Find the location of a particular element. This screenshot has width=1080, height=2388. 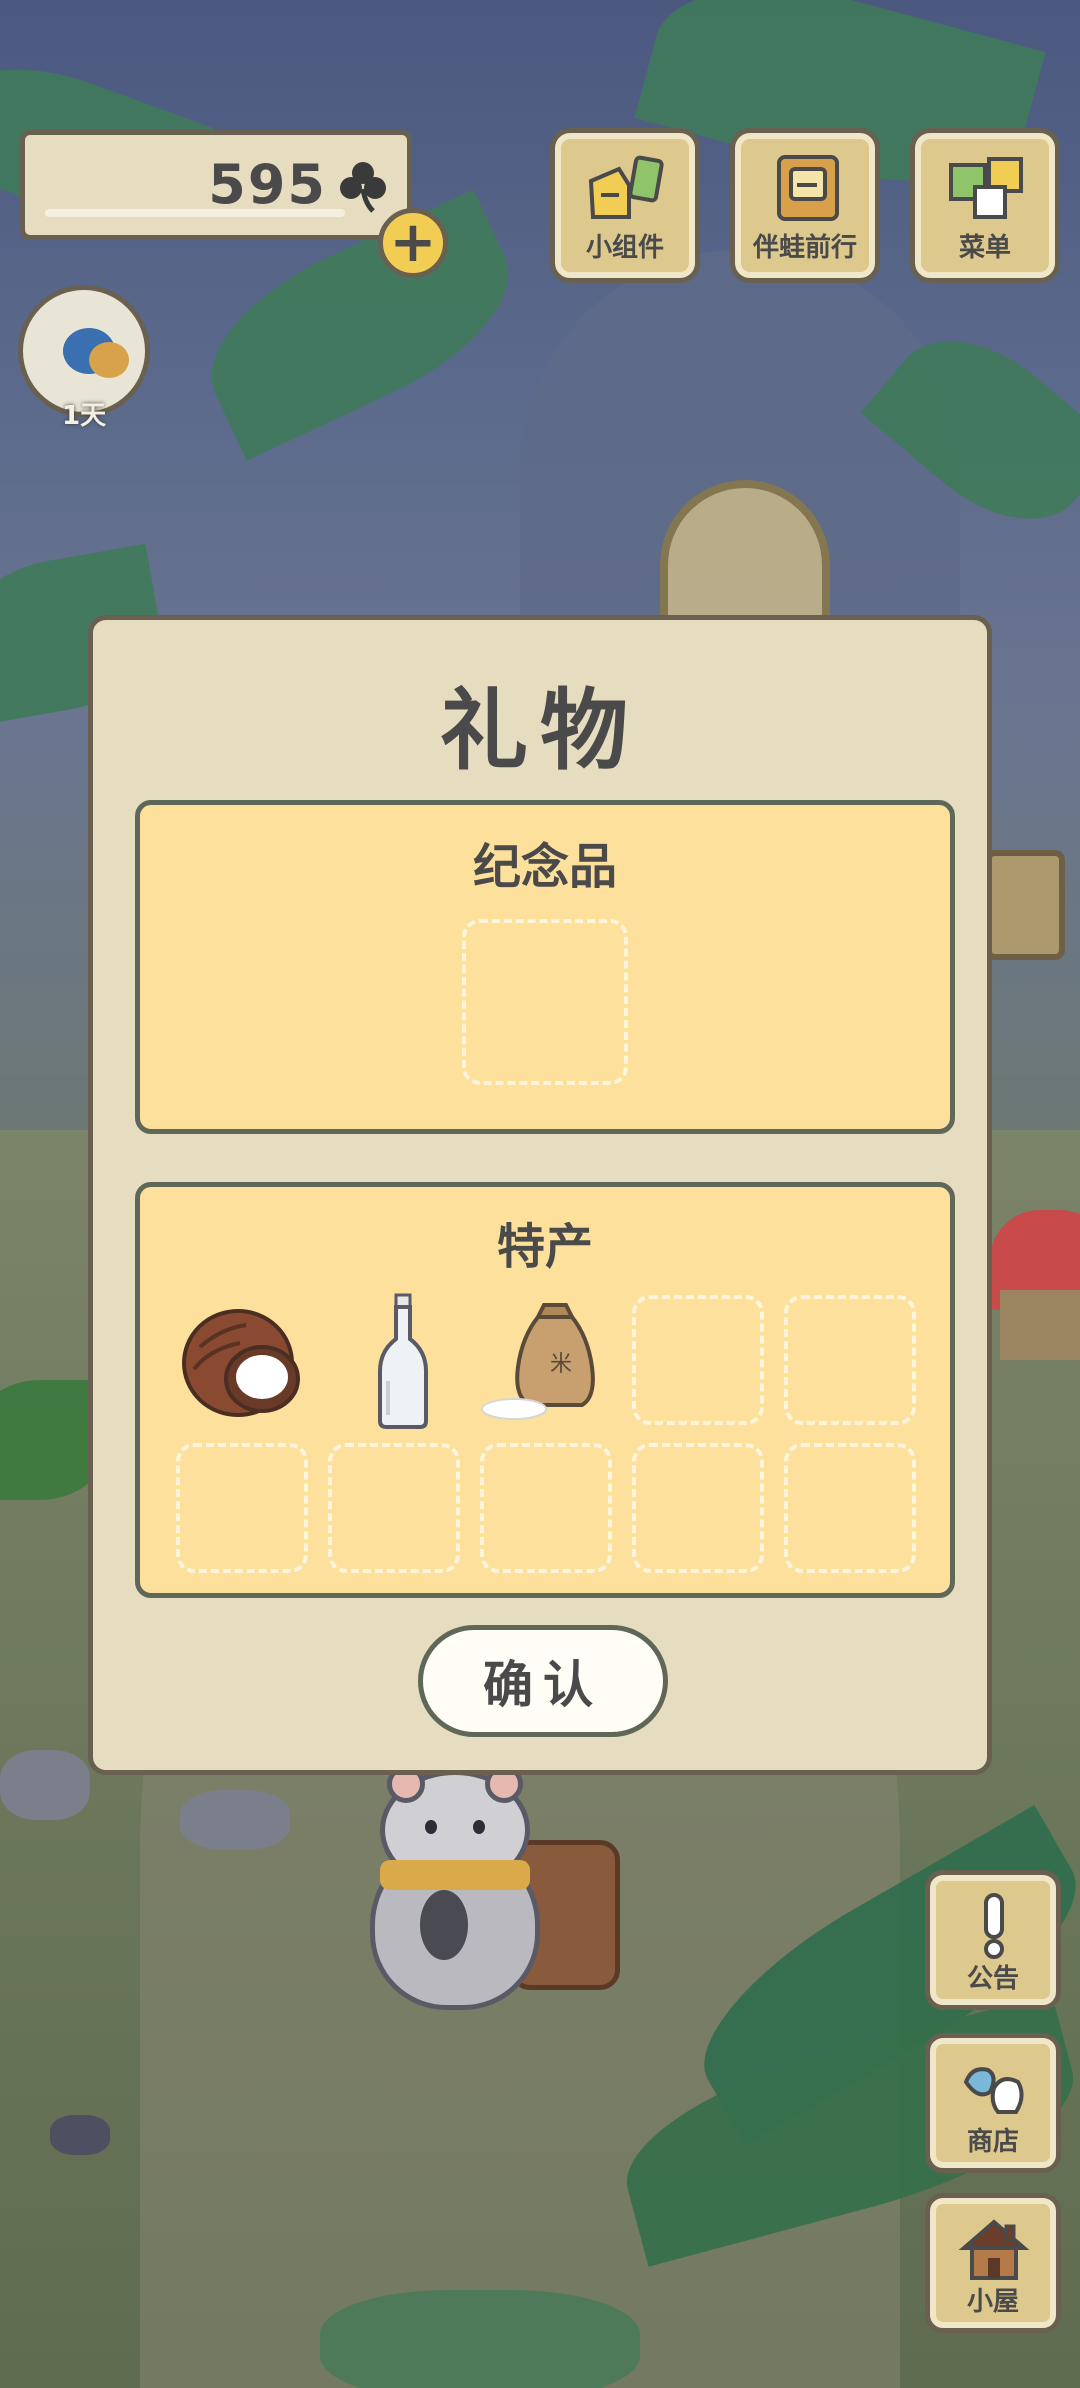

add-clover-button: + is located at coordinates (413, 243).